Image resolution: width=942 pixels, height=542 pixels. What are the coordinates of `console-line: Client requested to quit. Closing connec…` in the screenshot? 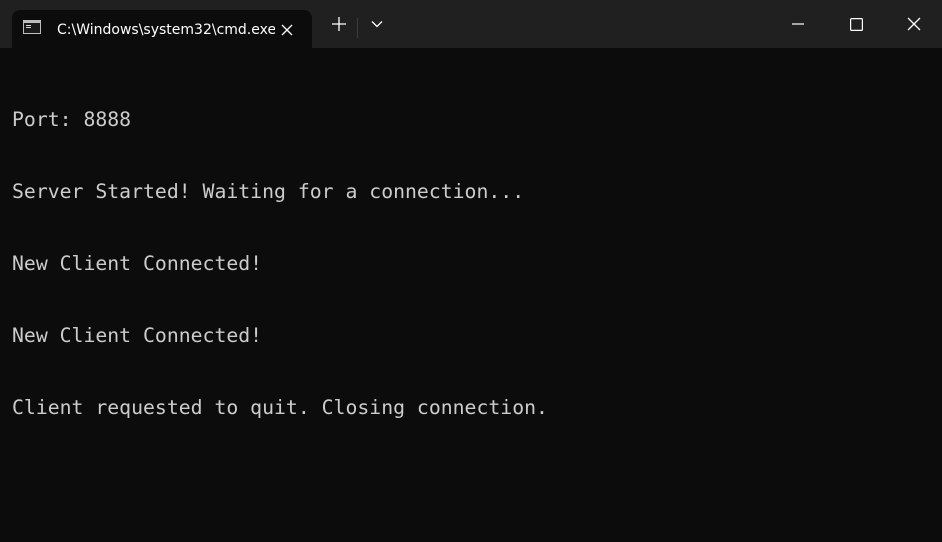 It's located at (280, 407).